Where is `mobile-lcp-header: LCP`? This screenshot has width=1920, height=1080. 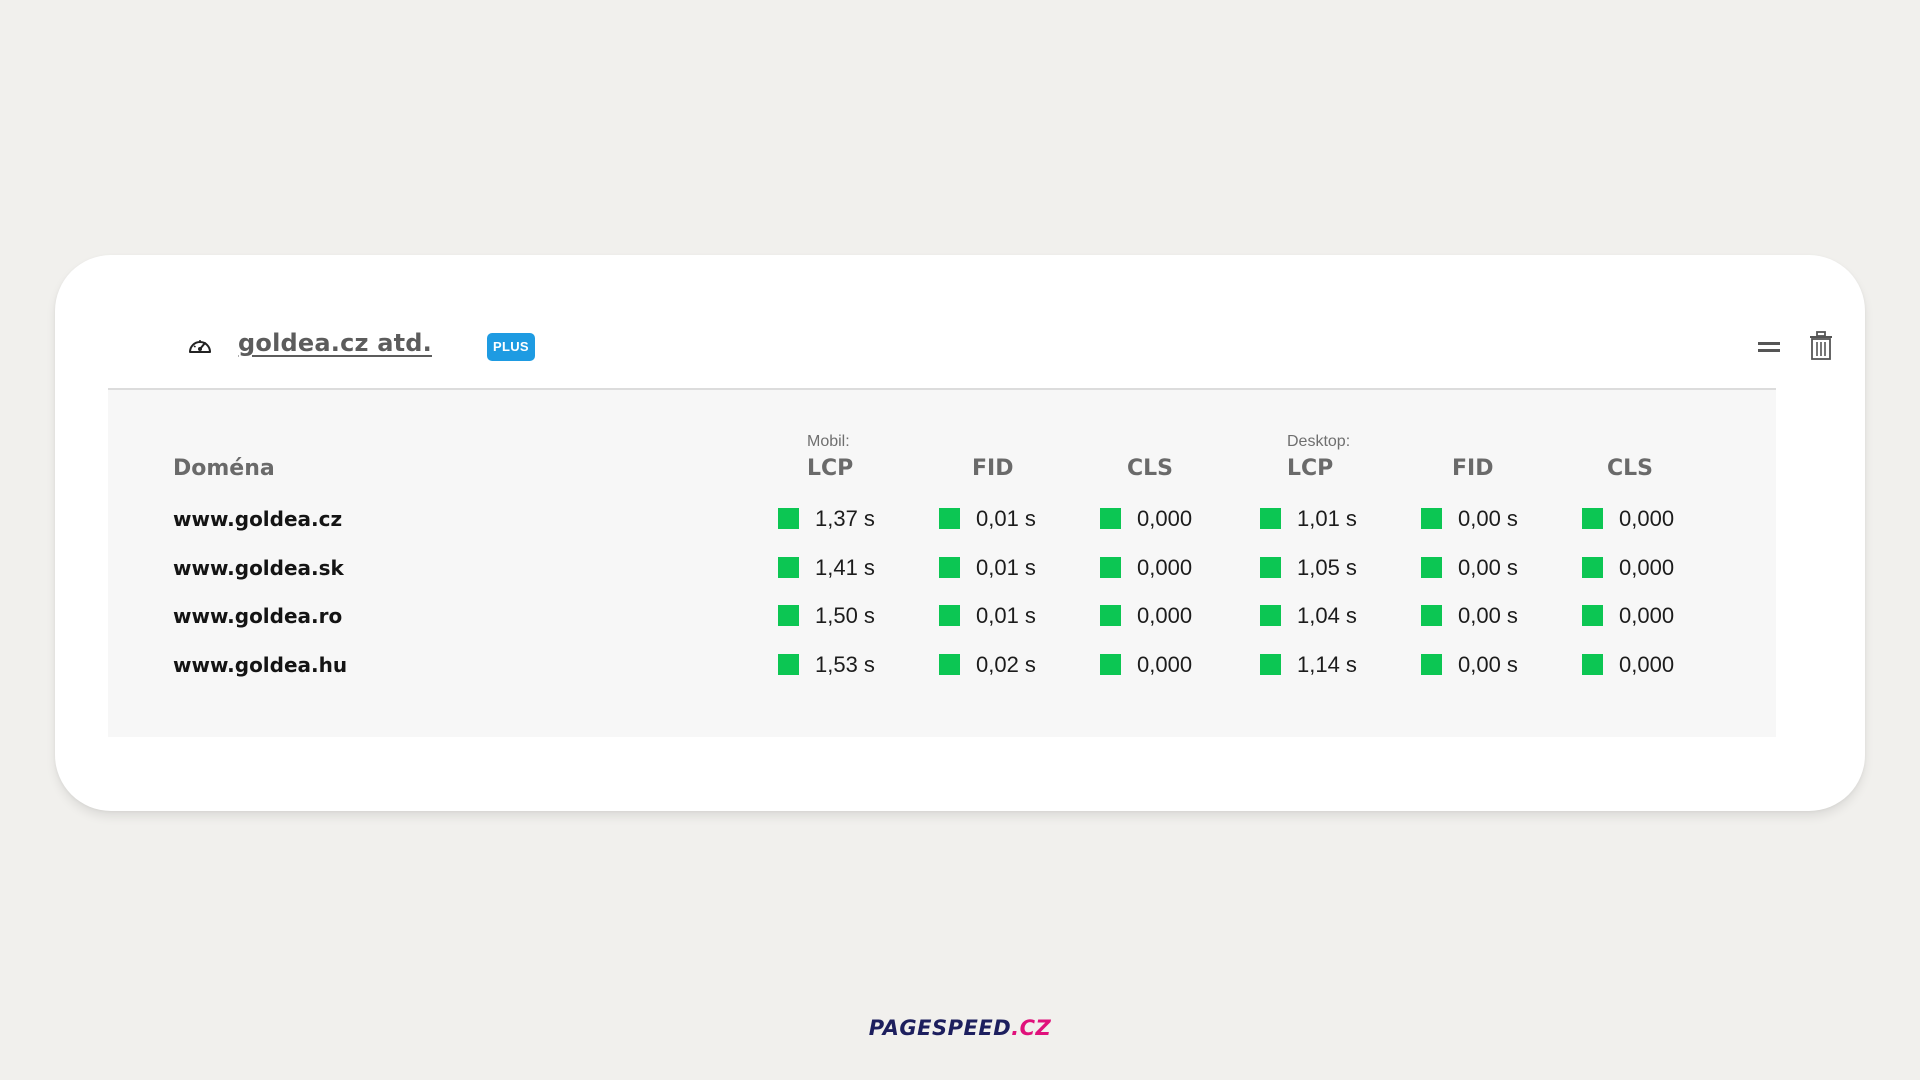 mobile-lcp-header: LCP is located at coordinates (830, 468).